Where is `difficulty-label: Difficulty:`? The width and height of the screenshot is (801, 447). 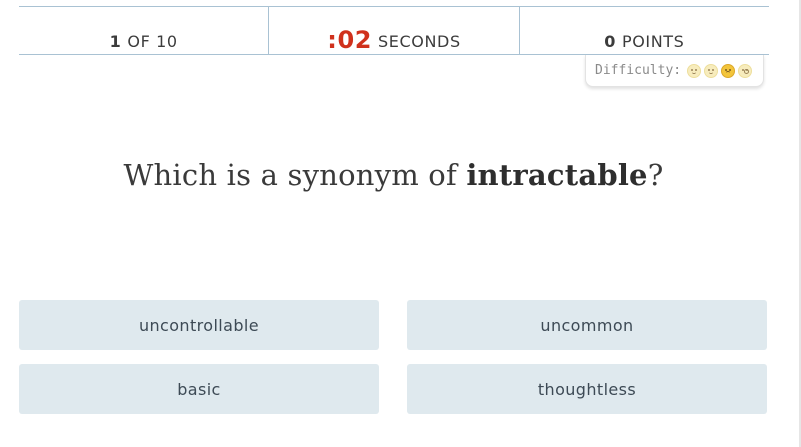 difficulty-label: Difficulty: is located at coordinates (638, 70).